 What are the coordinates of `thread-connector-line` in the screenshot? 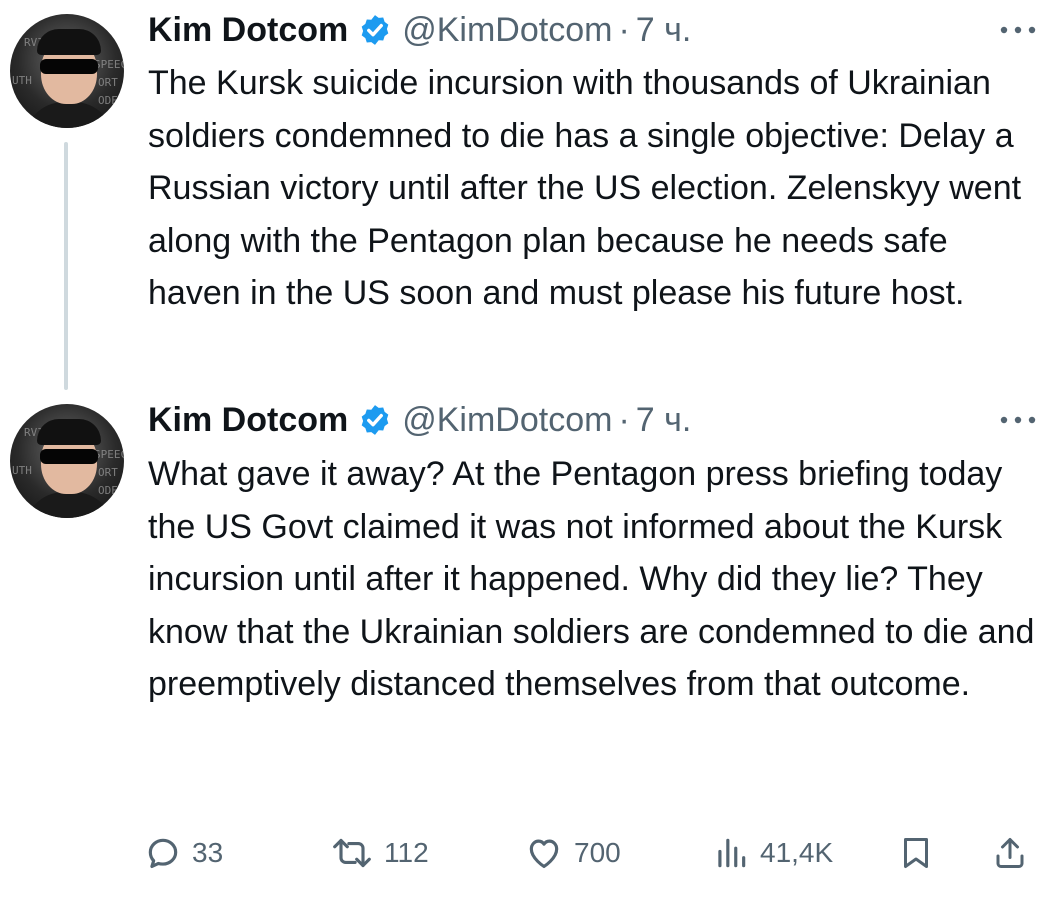 It's located at (66, 266).